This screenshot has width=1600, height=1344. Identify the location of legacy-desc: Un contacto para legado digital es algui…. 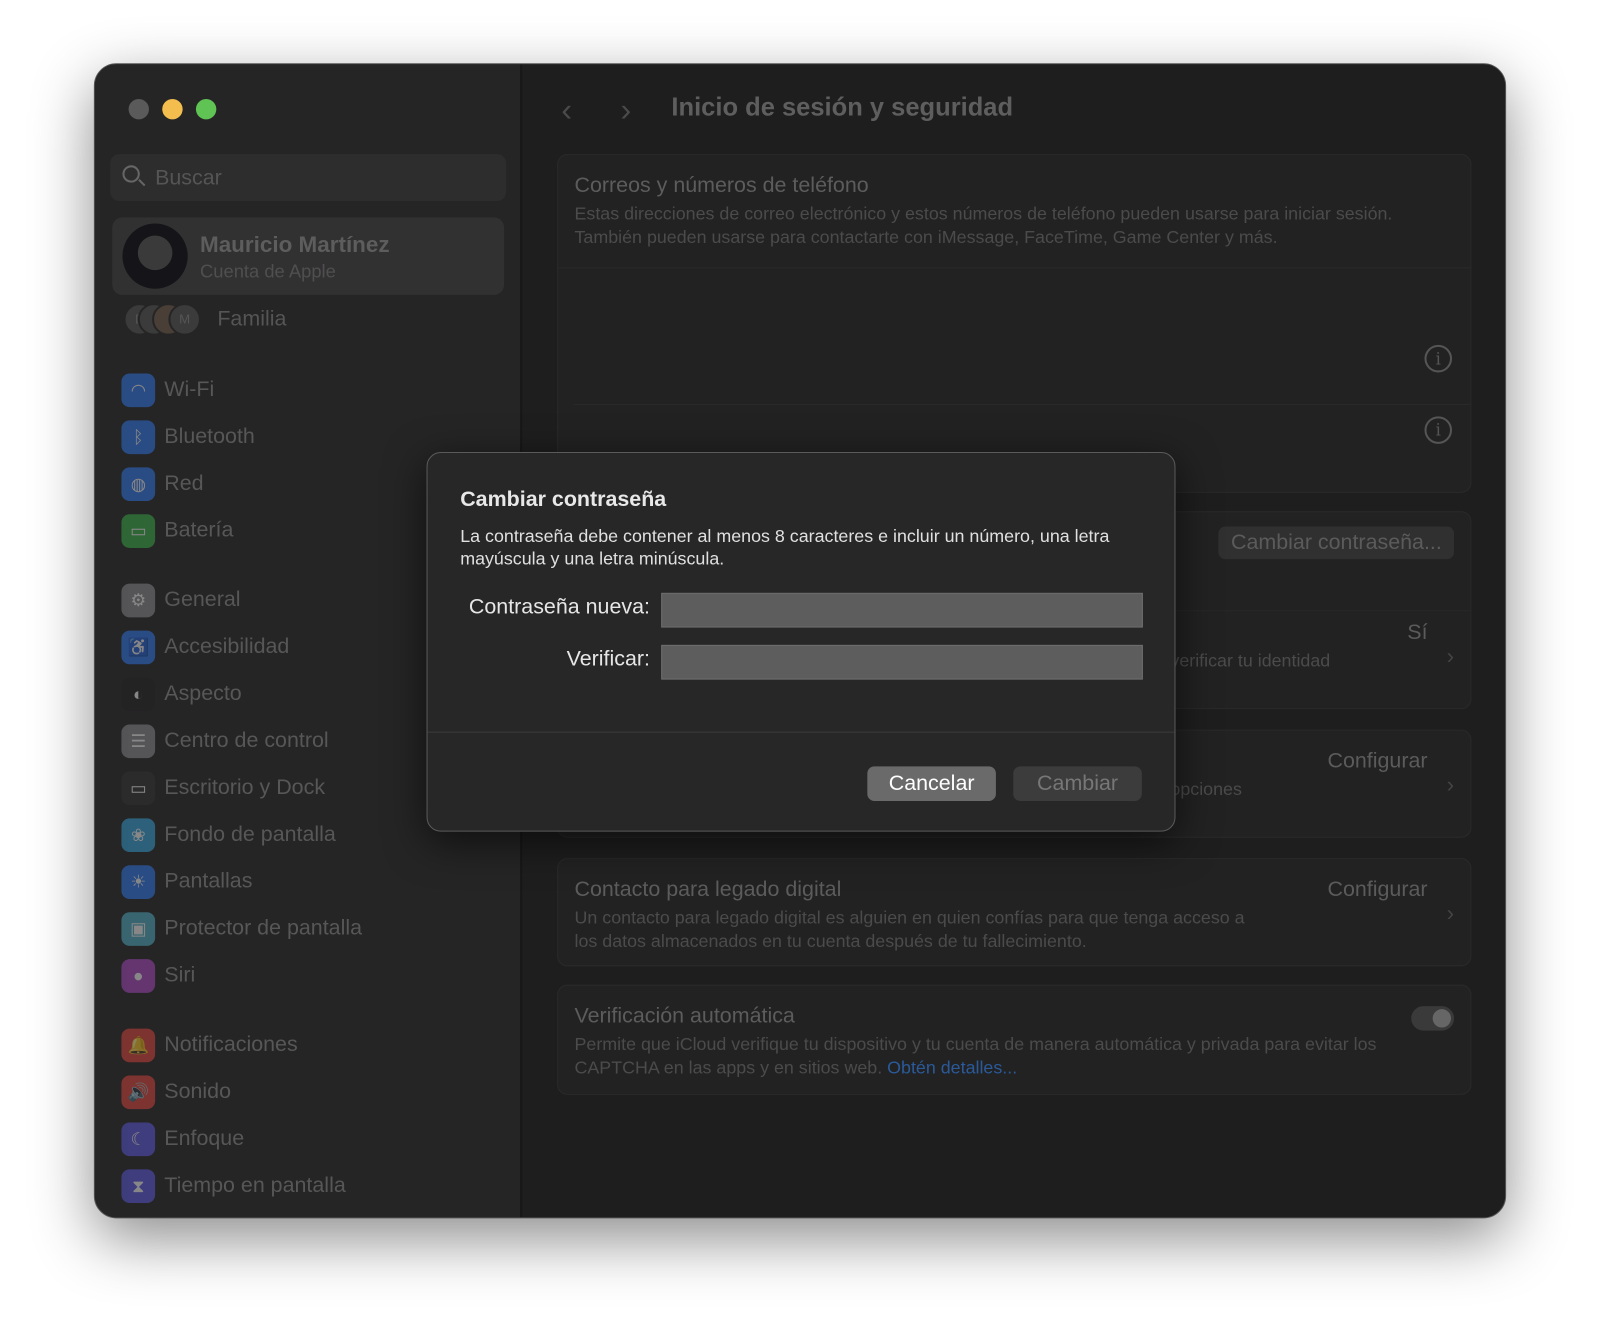
(909, 929).